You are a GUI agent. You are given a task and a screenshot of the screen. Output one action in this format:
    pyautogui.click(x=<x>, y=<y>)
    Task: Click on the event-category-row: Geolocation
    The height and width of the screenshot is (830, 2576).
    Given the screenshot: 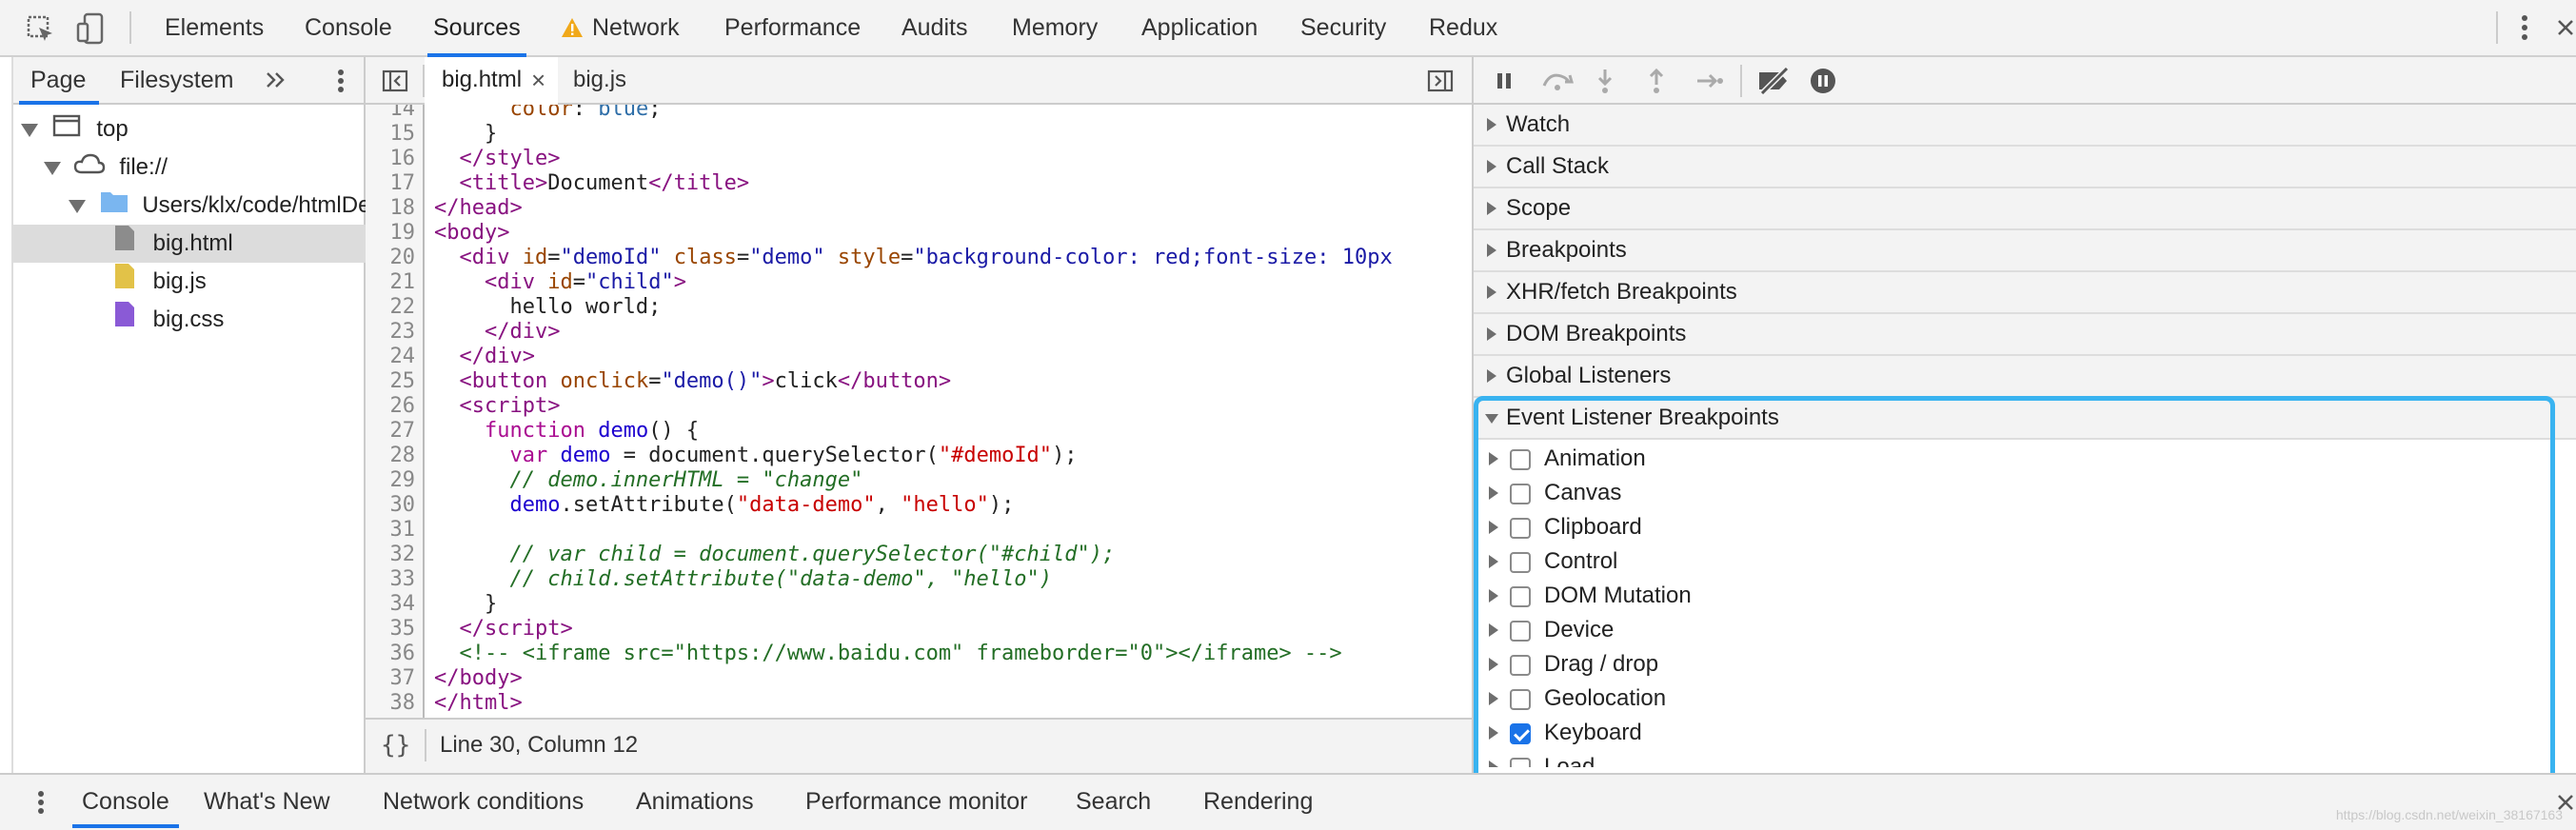 What is the action you would take?
    pyautogui.click(x=2016, y=699)
    